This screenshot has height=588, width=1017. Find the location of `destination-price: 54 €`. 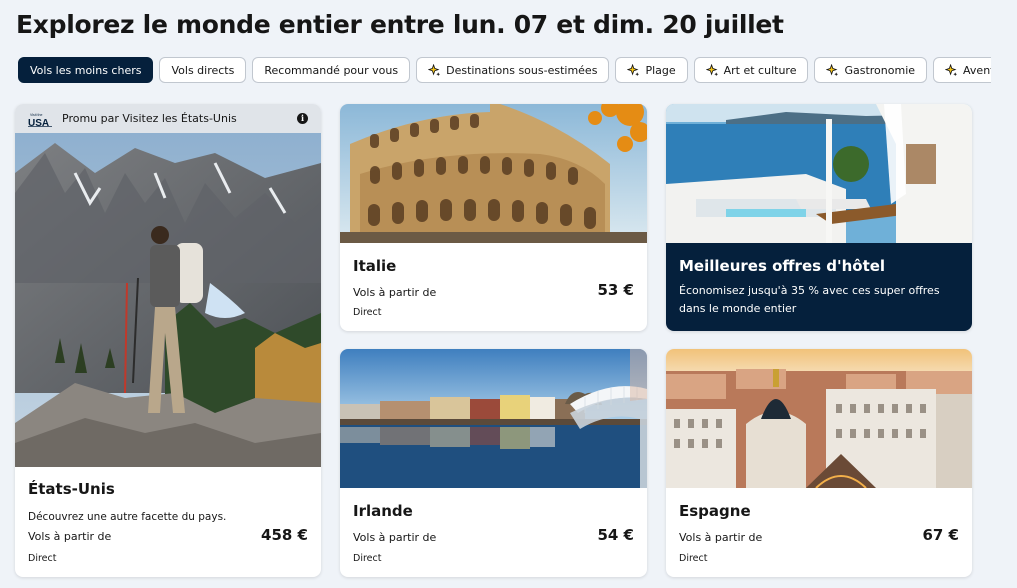

destination-price: 54 € is located at coordinates (615, 535).